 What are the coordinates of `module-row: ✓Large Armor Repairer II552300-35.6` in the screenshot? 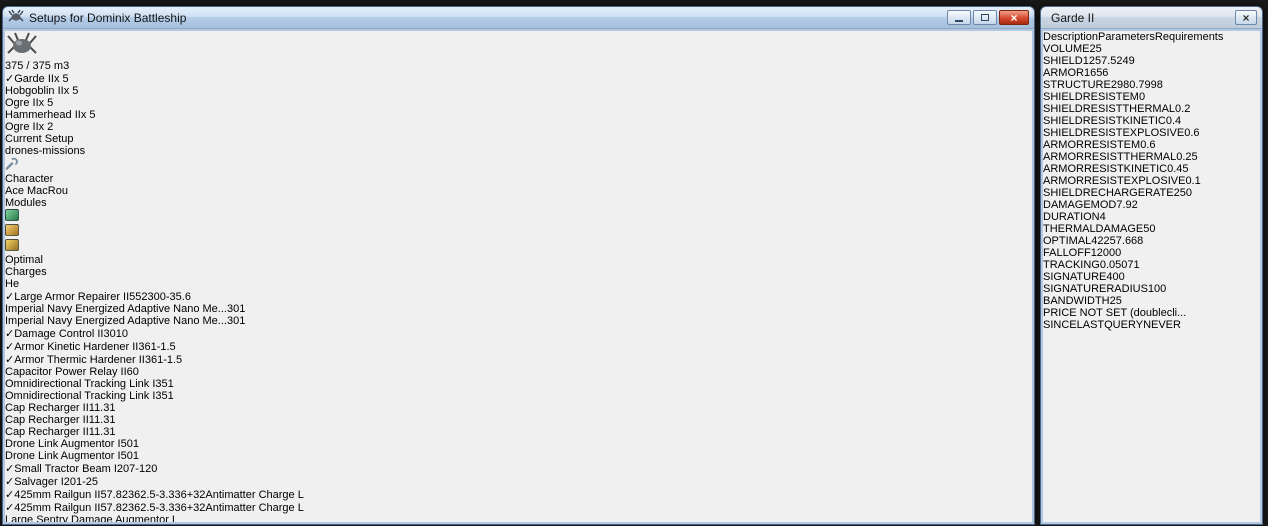 It's located at (518, 296).